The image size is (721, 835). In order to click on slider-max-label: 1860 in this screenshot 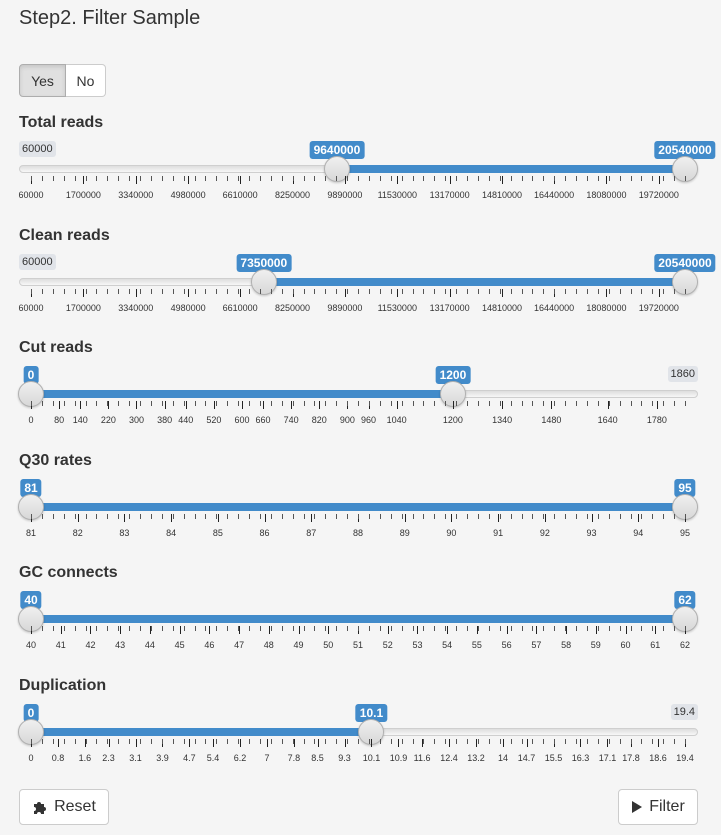, I will do `click(682, 374)`.